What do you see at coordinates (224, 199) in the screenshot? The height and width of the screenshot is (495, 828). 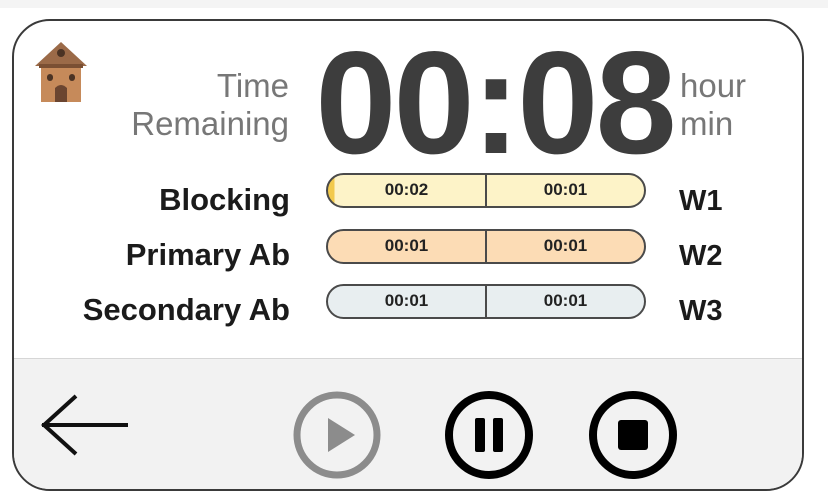 I see `step-label-blocking: Blocking` at bounding box center [224, 199].